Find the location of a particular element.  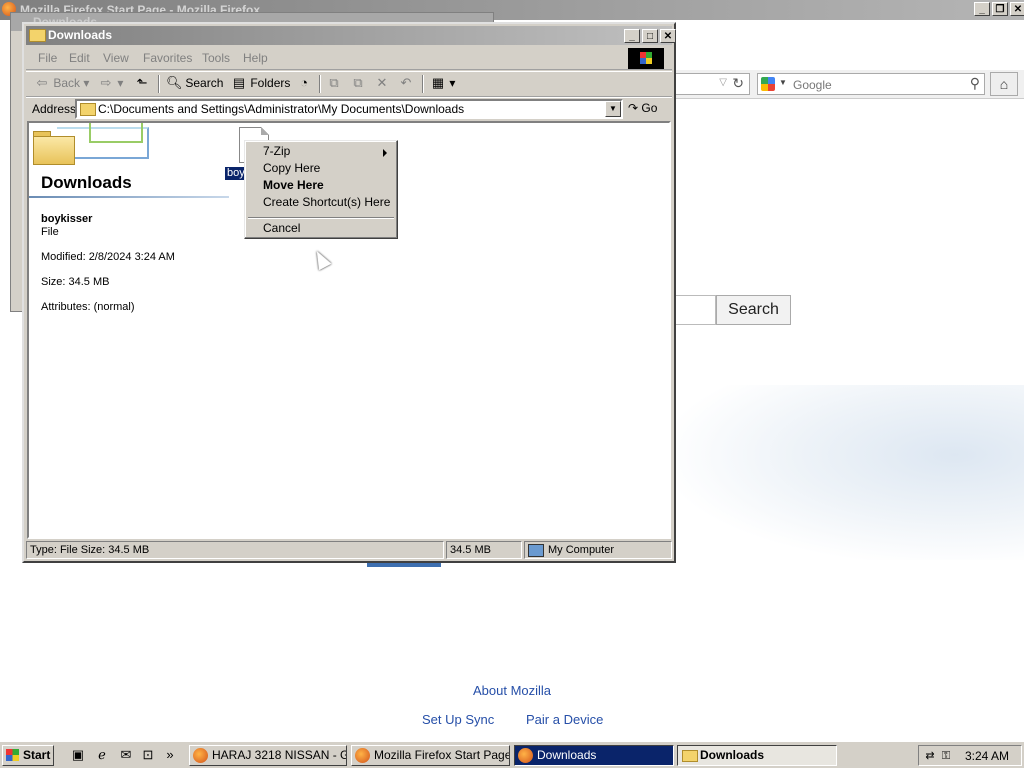

large-folder-icon is located at coordinates (54, 148).